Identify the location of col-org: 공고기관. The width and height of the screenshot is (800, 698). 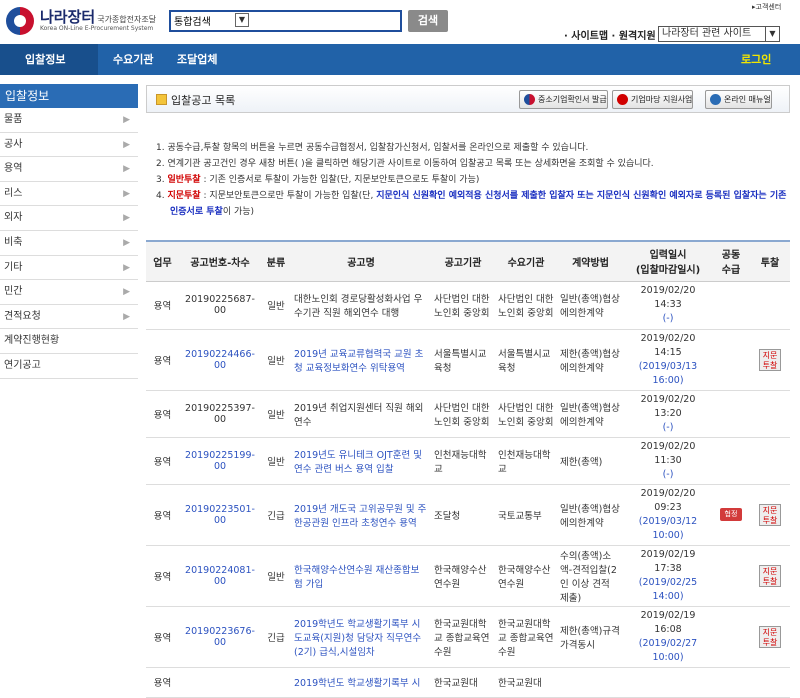
(463, 261).